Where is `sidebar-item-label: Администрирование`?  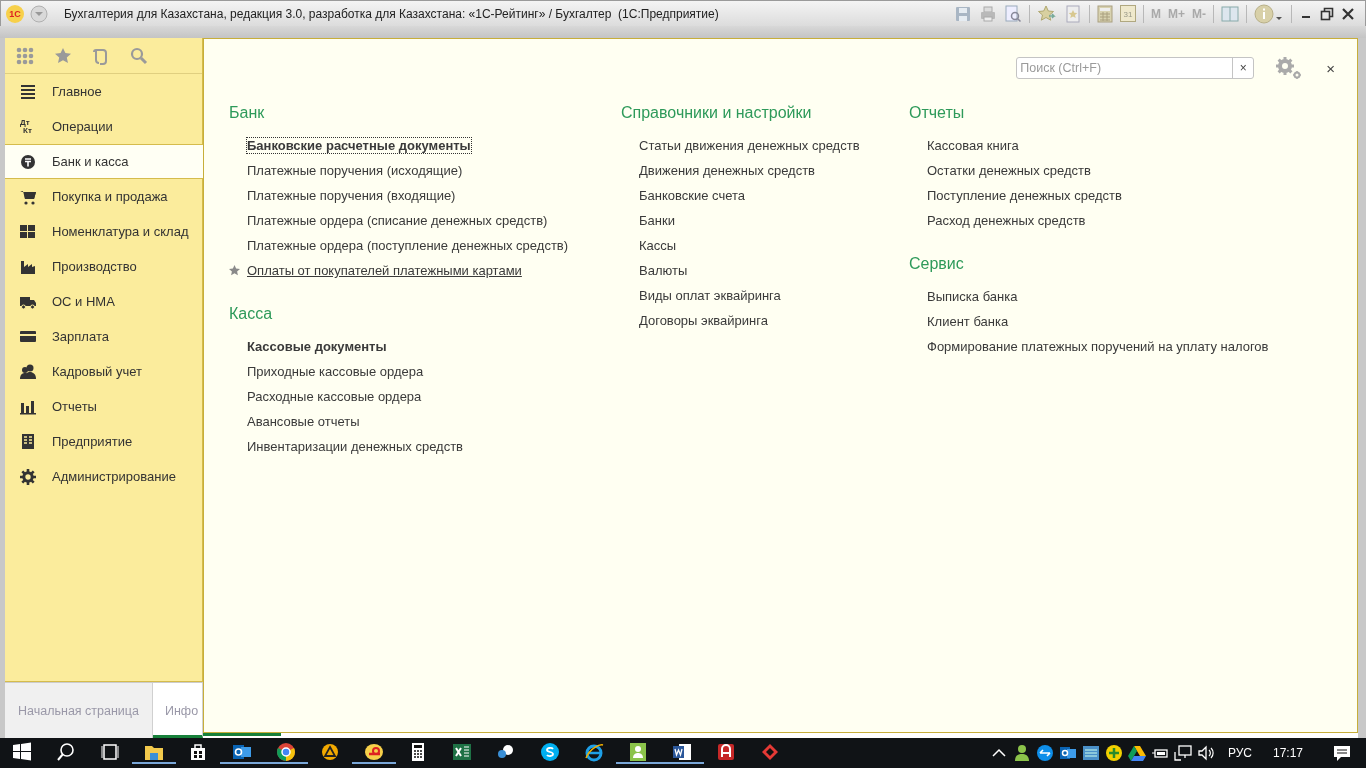
sidebar-item-label: Администрирование is located at coordinates (114, 476).